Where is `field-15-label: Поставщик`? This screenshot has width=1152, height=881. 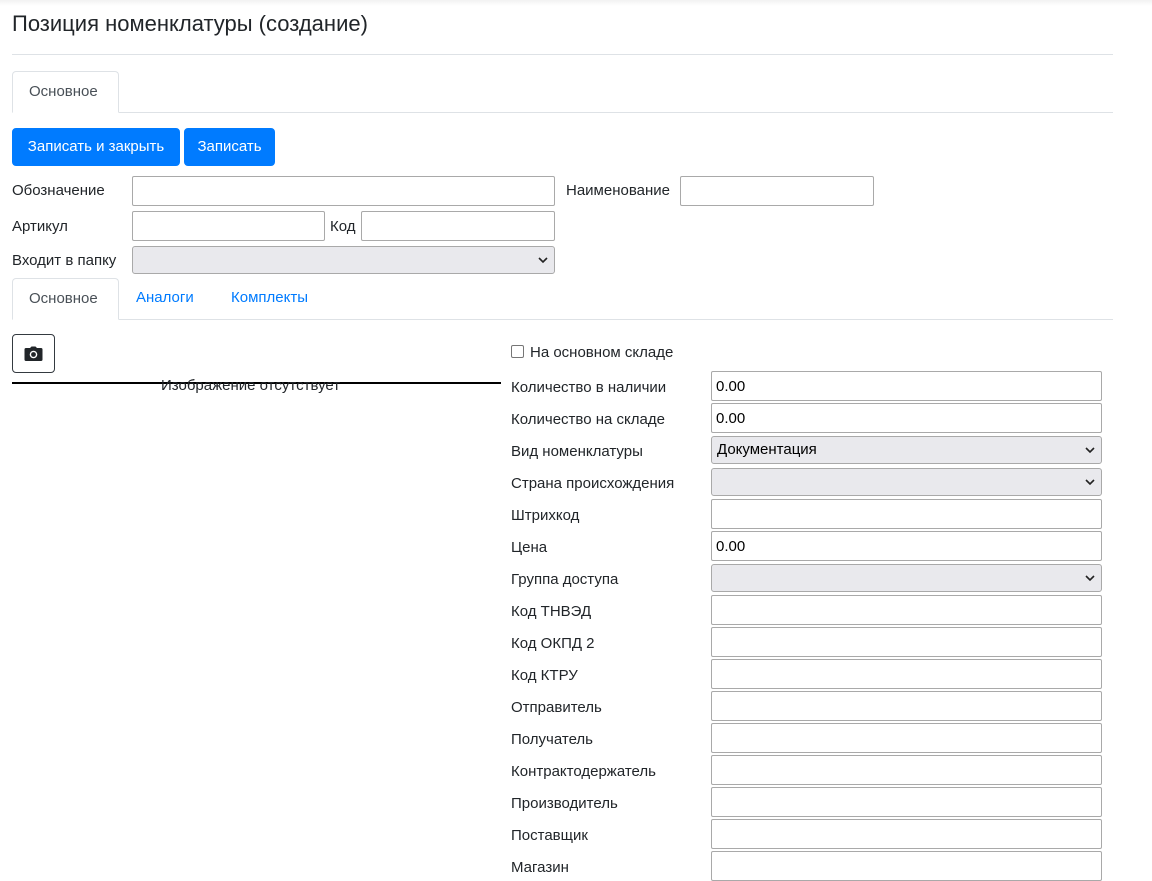
field-15-label: Поставщик is located at coordinates (549, 835).